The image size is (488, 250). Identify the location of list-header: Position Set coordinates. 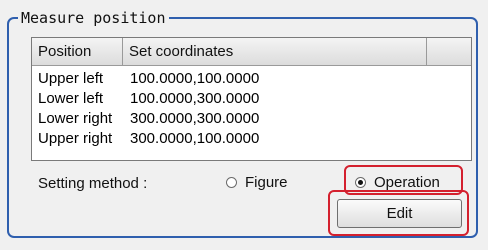
(251, 52).